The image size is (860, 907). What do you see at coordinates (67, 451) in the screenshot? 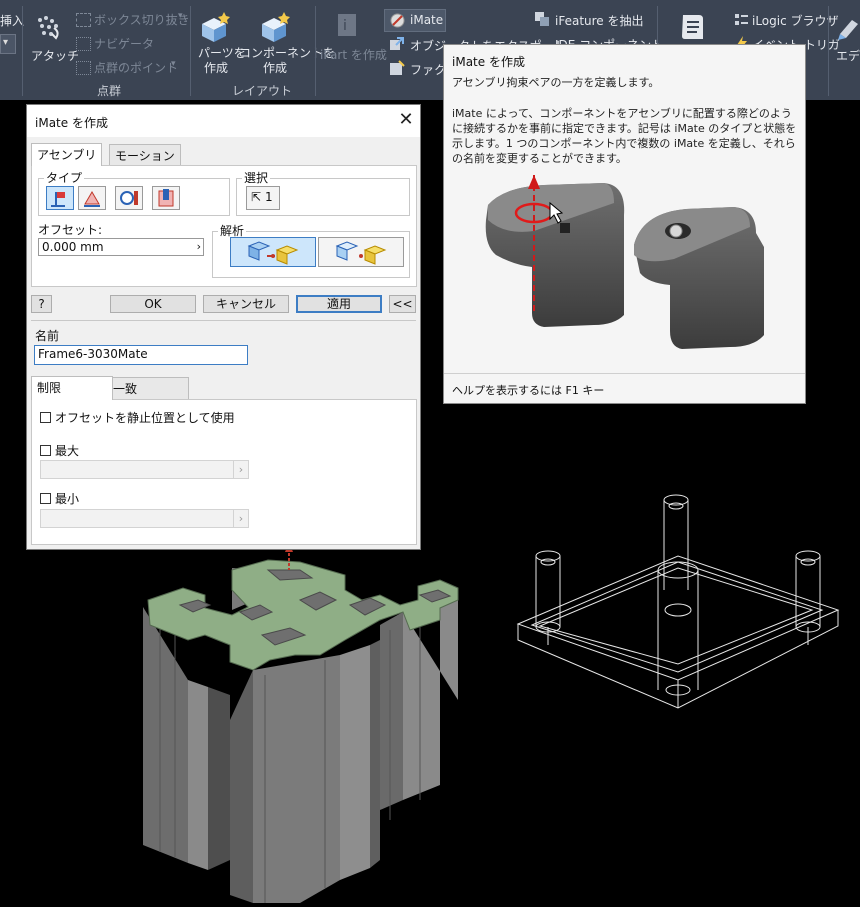
I see `max-label: 最大` at bounding box center [67, 451].